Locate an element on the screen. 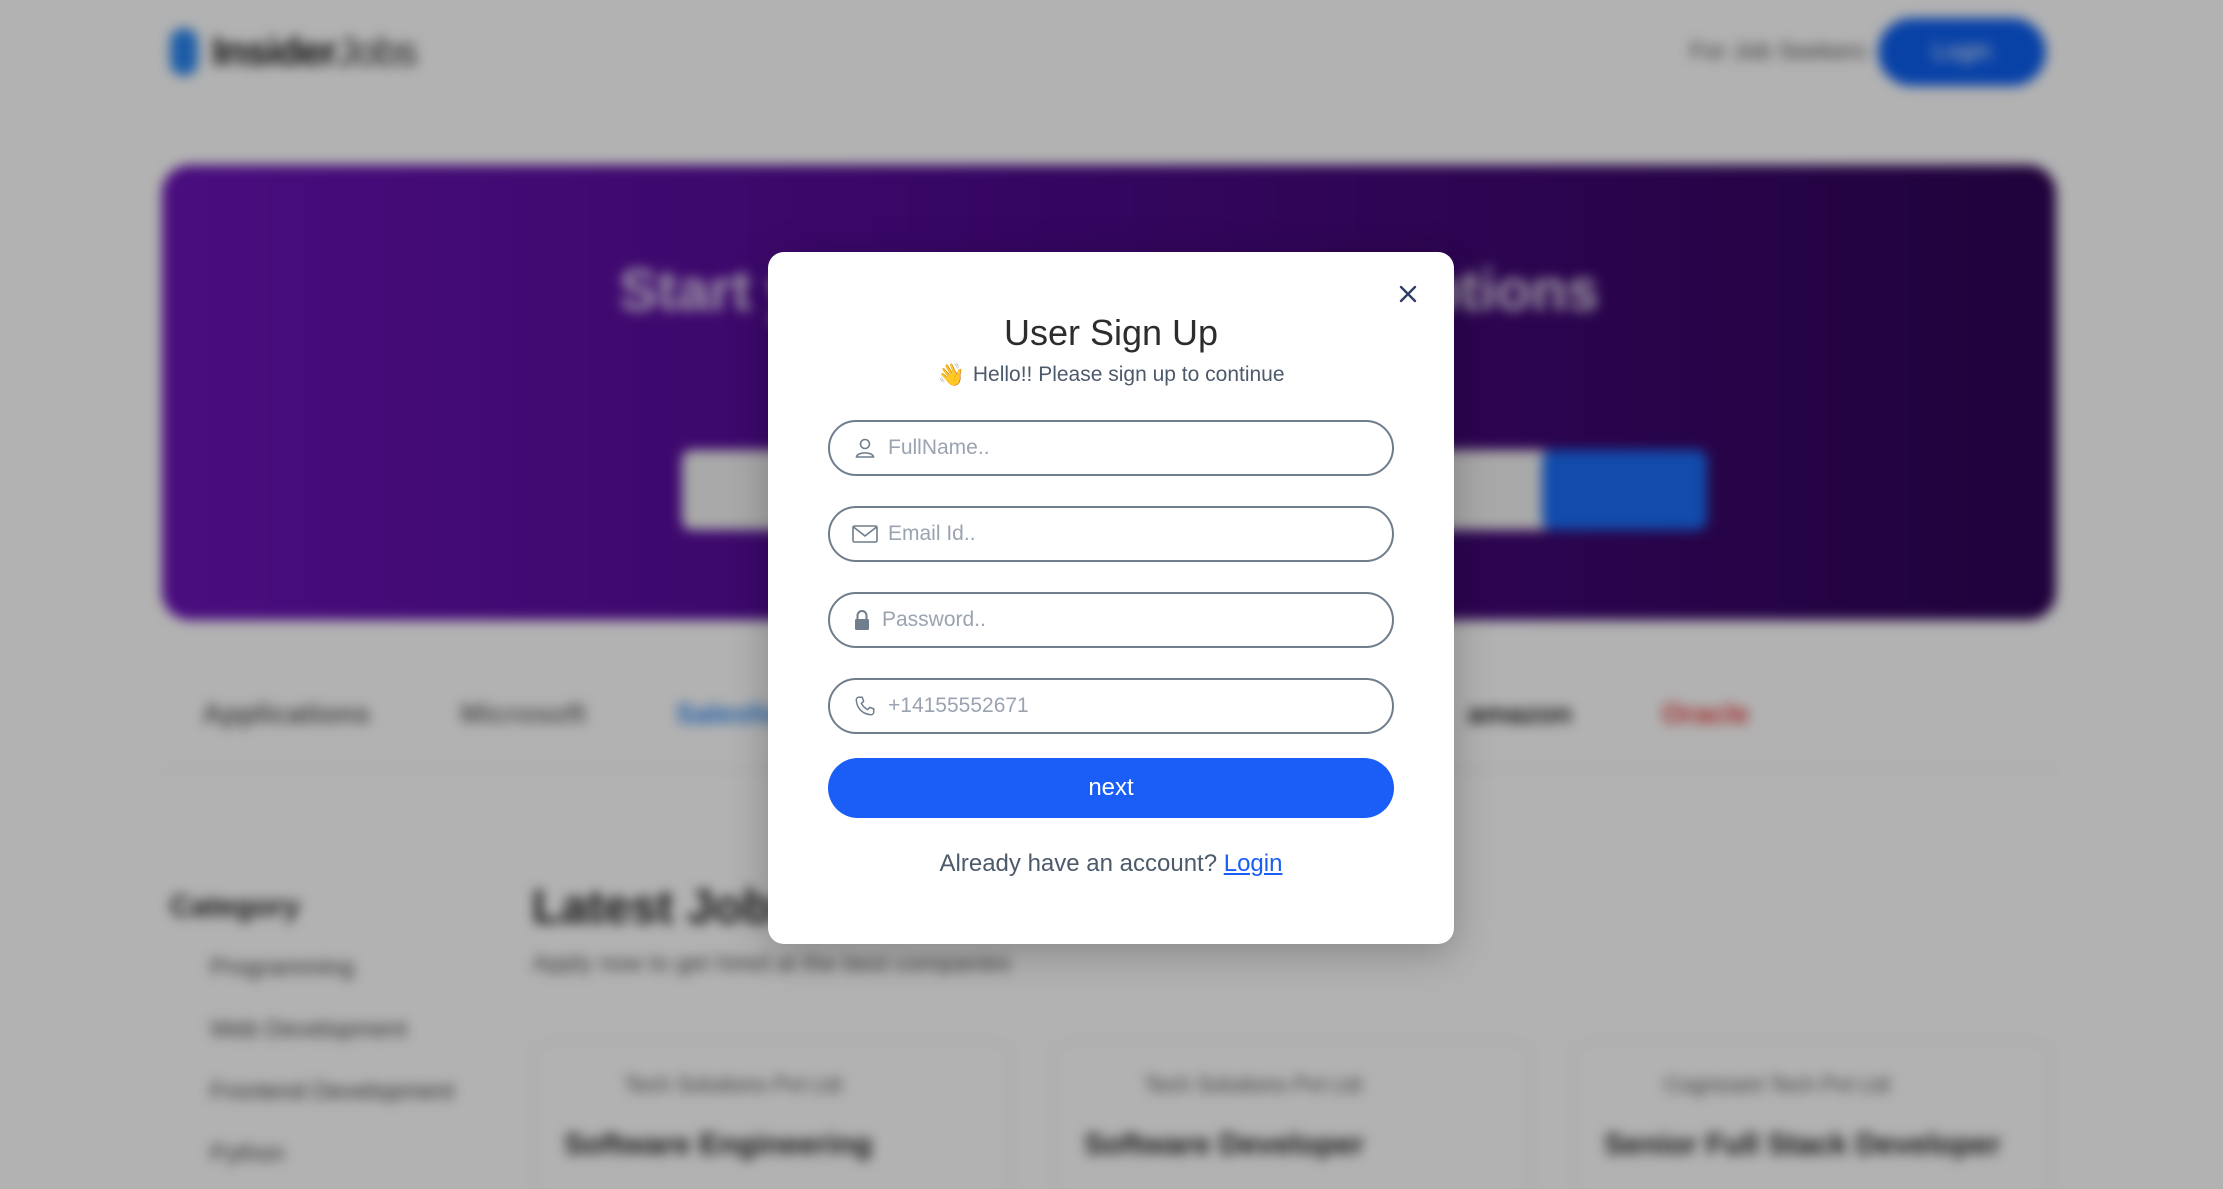 The width and height of the screenshot is (2223, 1189). modal-title: User Sign Up is located at coordinates (1111, 332).